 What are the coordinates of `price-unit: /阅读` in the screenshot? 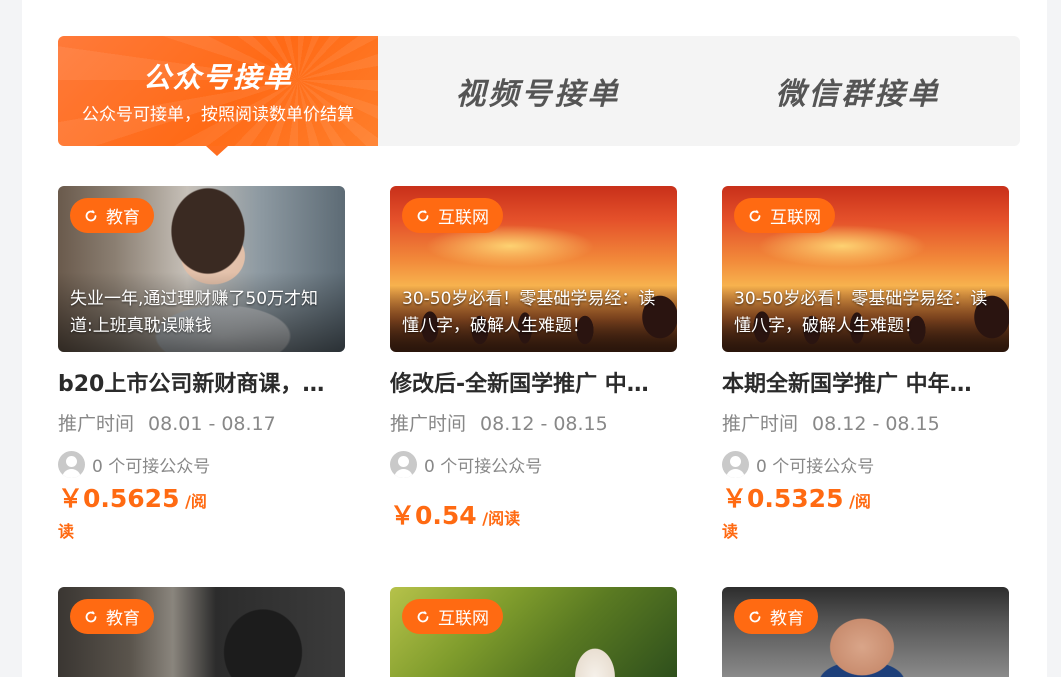 It's located at (501, 518).